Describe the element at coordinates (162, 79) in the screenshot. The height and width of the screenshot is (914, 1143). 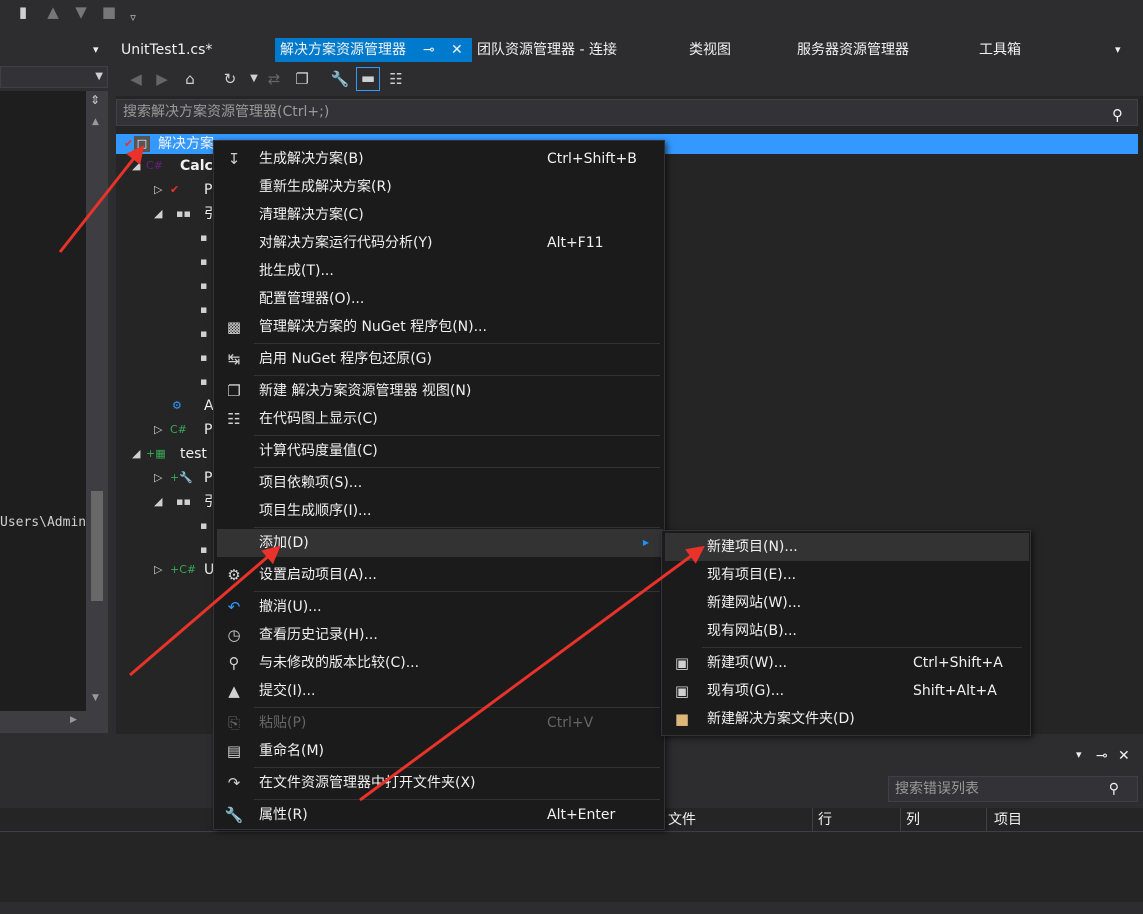
I see `forward-icon: ▶` at that location.